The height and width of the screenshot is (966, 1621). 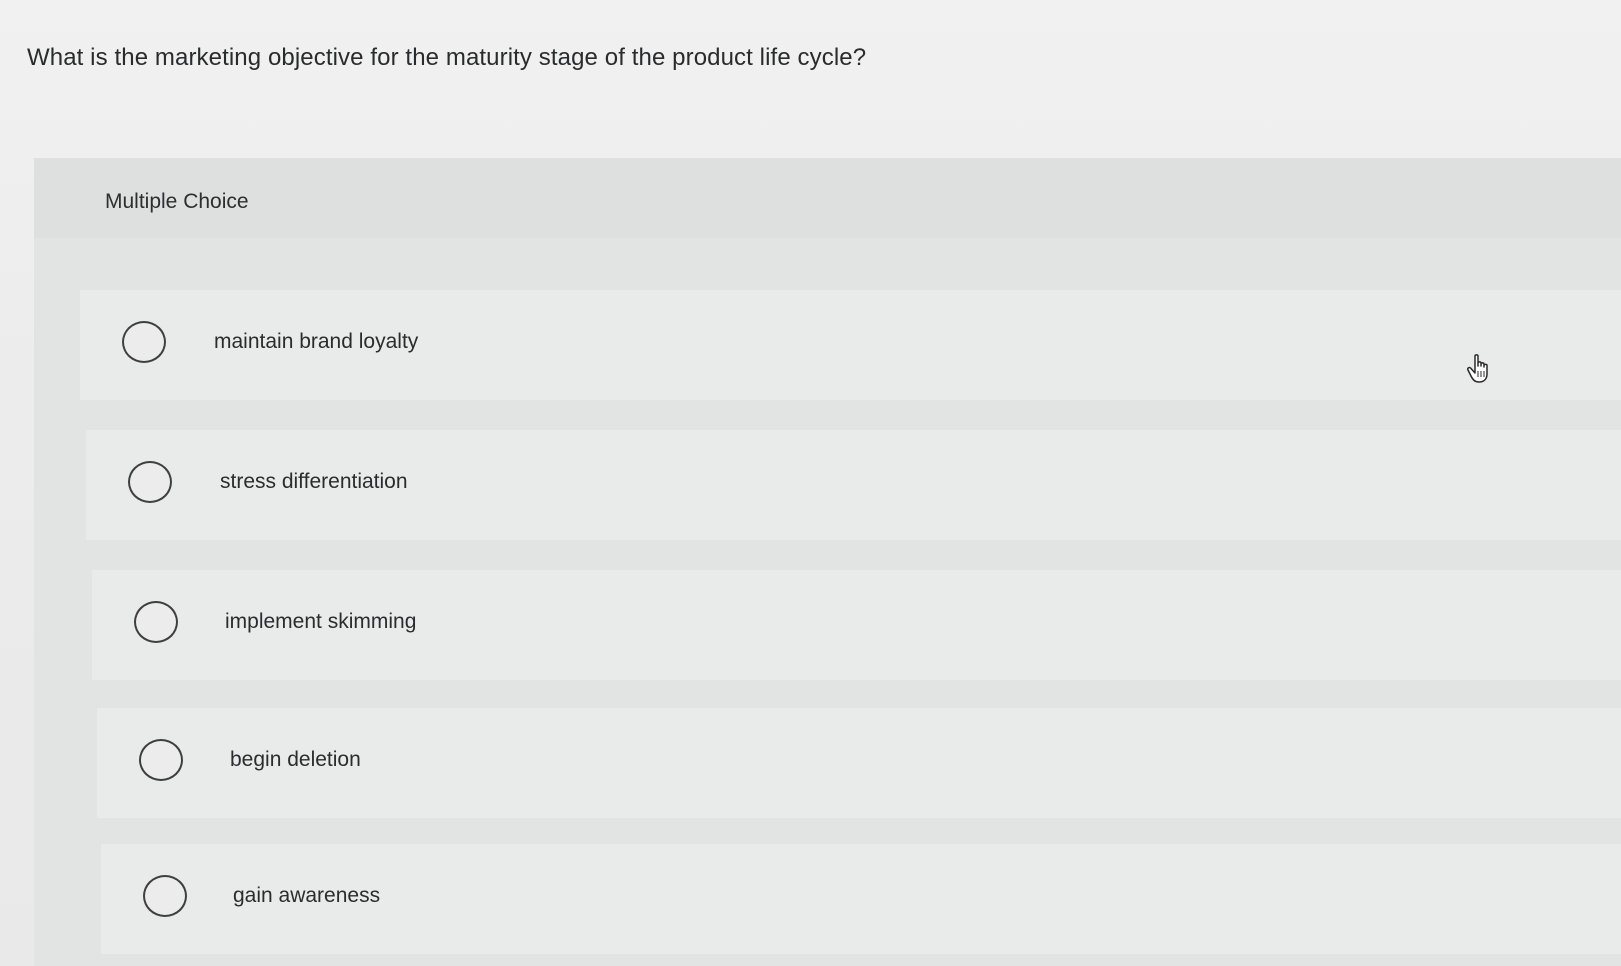 I want to click on option-stress-differentiation: stress differentiation, so click(x=853, y=485).